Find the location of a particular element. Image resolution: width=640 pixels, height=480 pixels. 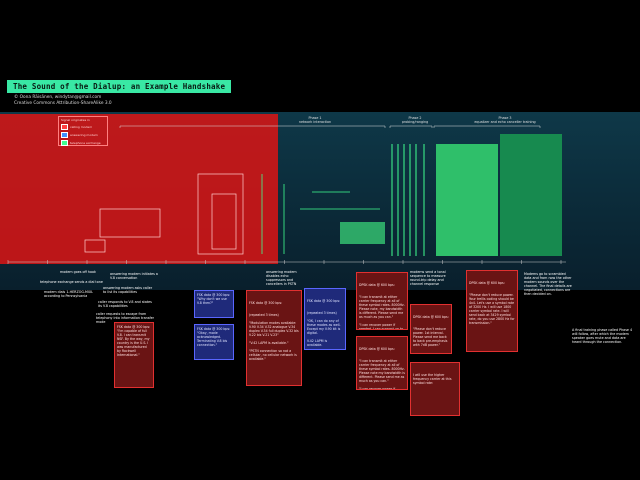

legend-label-exchange: telephone exchange is located at coordinates (85, 143).